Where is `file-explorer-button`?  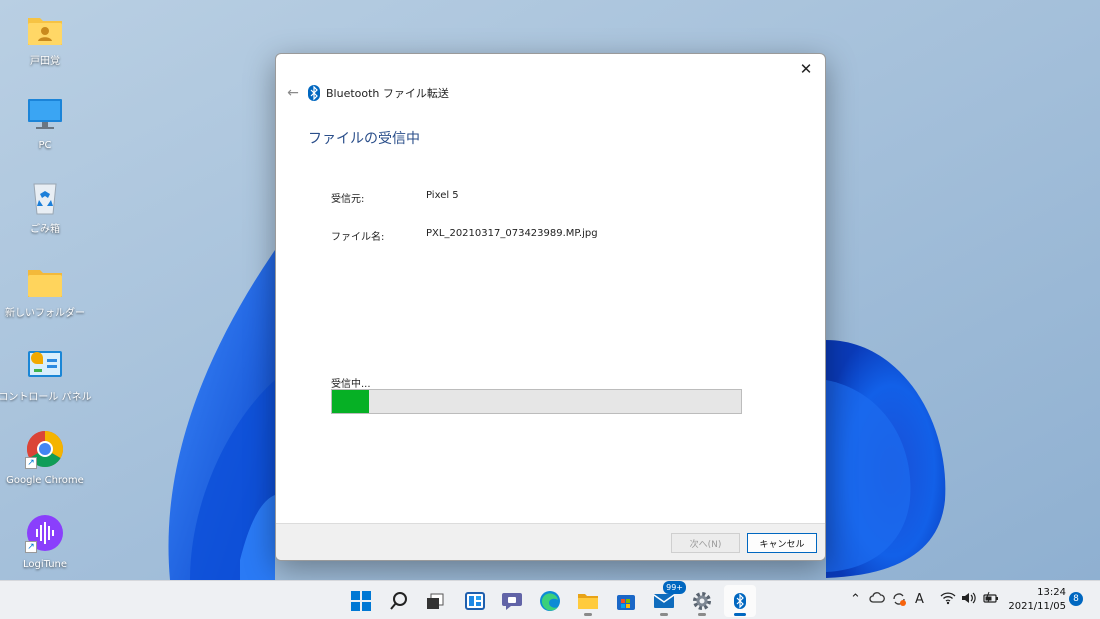
file-explorer-button is located at coordinates (588, 601).